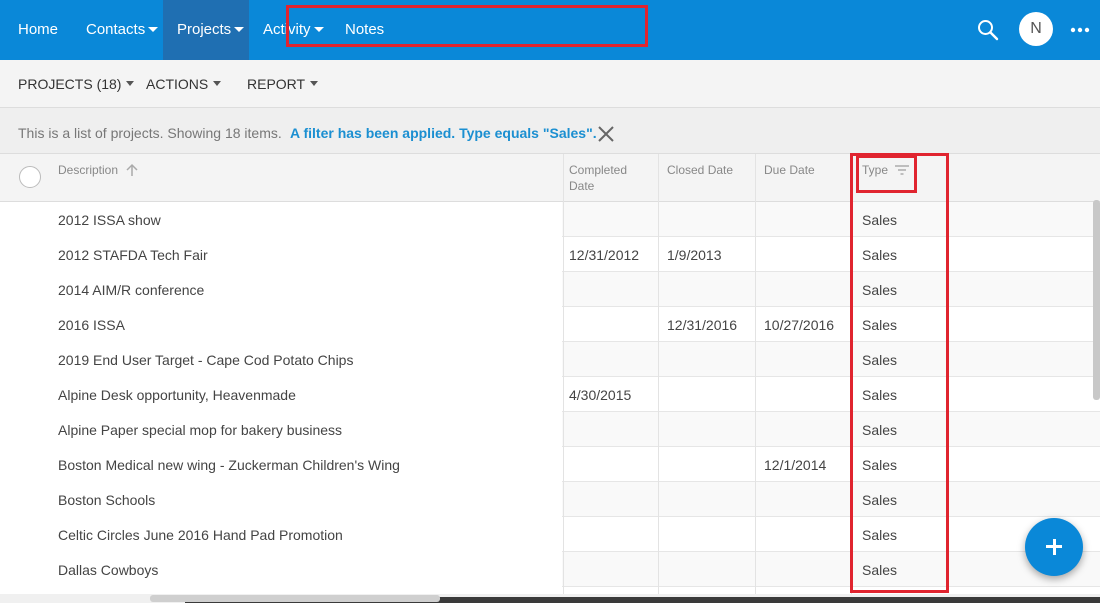 The image size is (1100, 603). What do you see at coordinates (598, 178) in the screenshot?
I see `column-header-completed-date: Completed Date` at bounding box center [598, 178].